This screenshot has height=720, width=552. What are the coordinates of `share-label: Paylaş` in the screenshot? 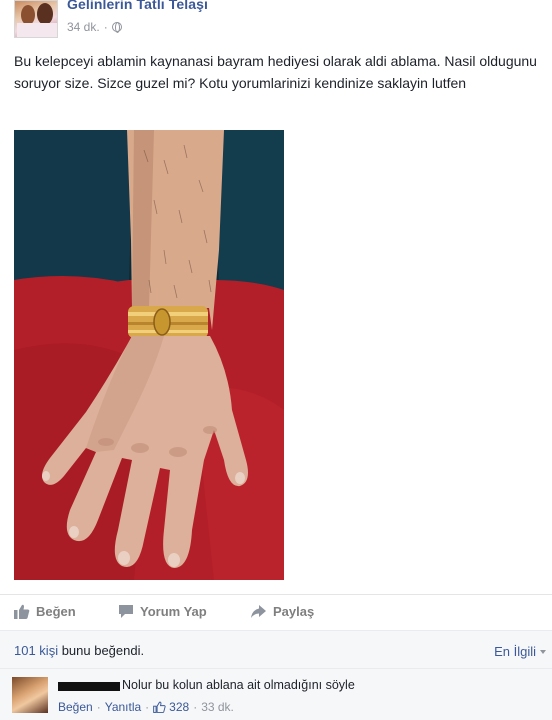 It's located at (294, 611).